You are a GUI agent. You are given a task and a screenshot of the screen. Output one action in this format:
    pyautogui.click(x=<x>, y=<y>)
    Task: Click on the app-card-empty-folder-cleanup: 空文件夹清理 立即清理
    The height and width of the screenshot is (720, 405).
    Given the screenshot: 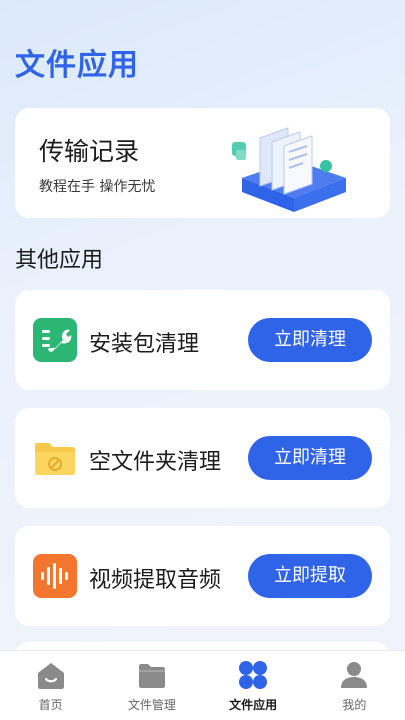 What is the action you would take?
    pyautogui.click(x=202, y=458)
    